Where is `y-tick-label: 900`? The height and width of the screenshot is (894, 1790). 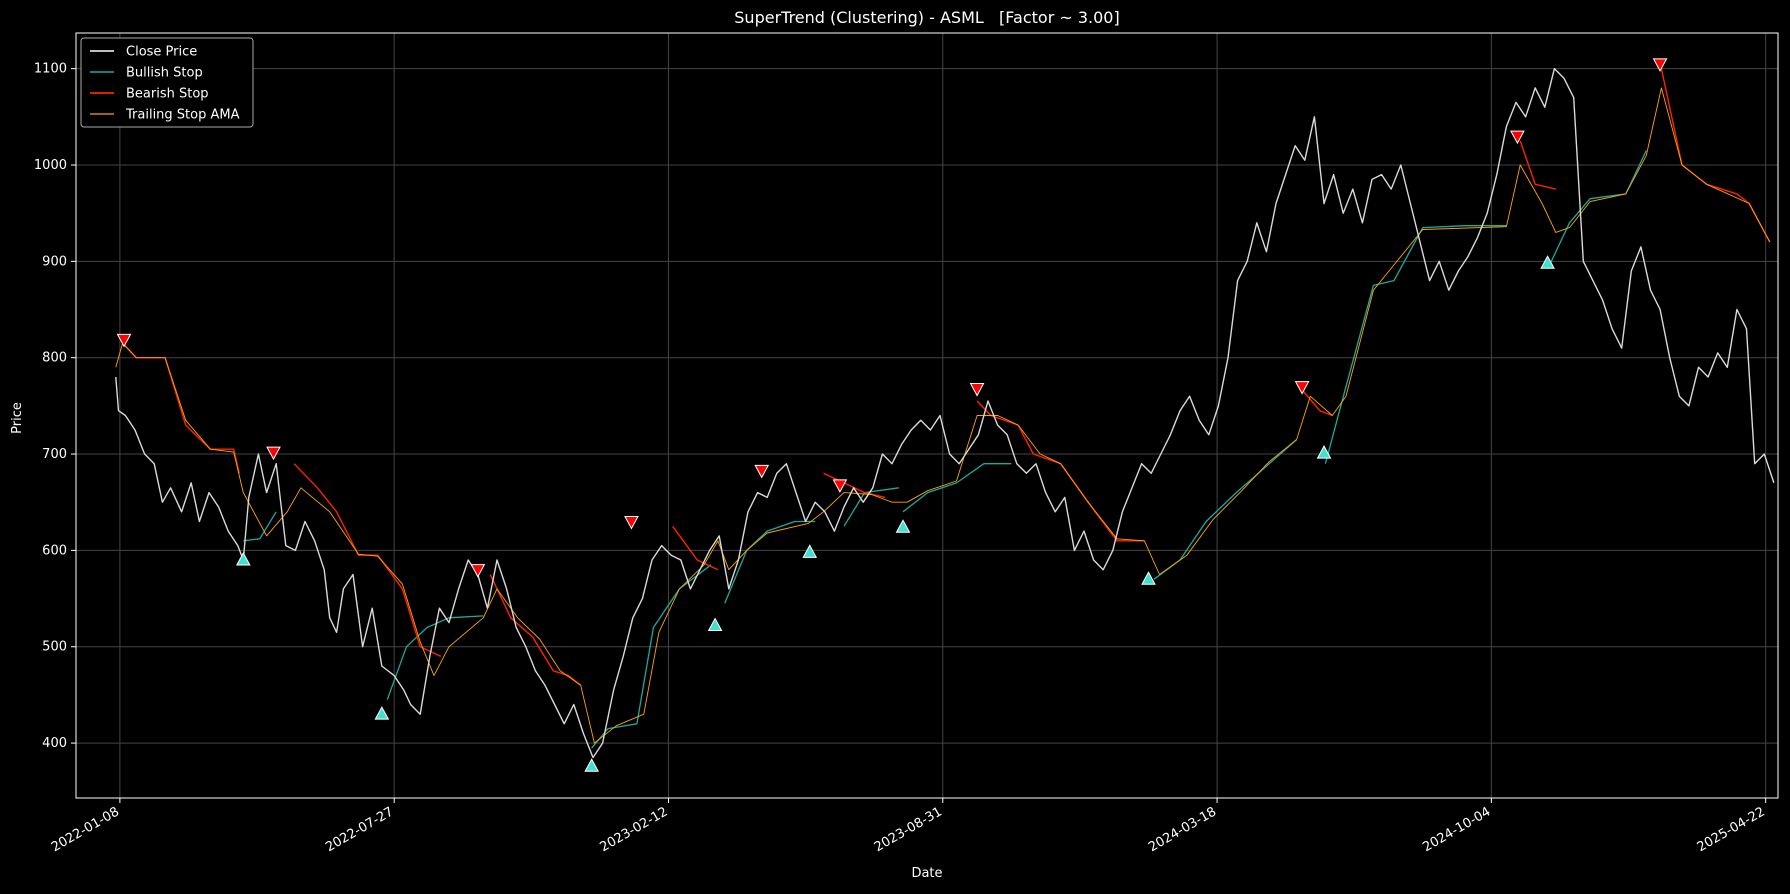
y-tick-label: 900 is located at coordinates (54, 261).